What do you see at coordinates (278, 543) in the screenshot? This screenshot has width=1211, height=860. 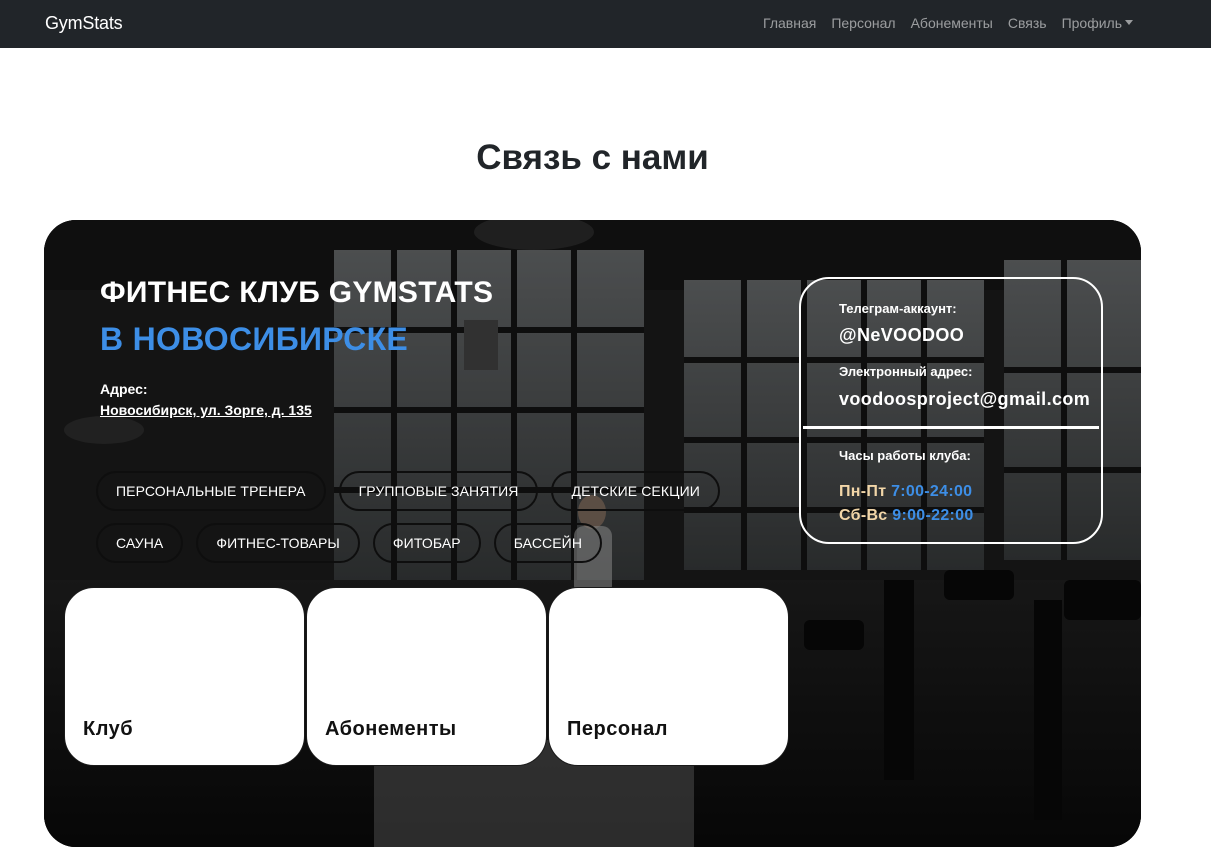 I see `service-tag-fitness-goods: Фитнес-товары` at bounding box center [278, 543].